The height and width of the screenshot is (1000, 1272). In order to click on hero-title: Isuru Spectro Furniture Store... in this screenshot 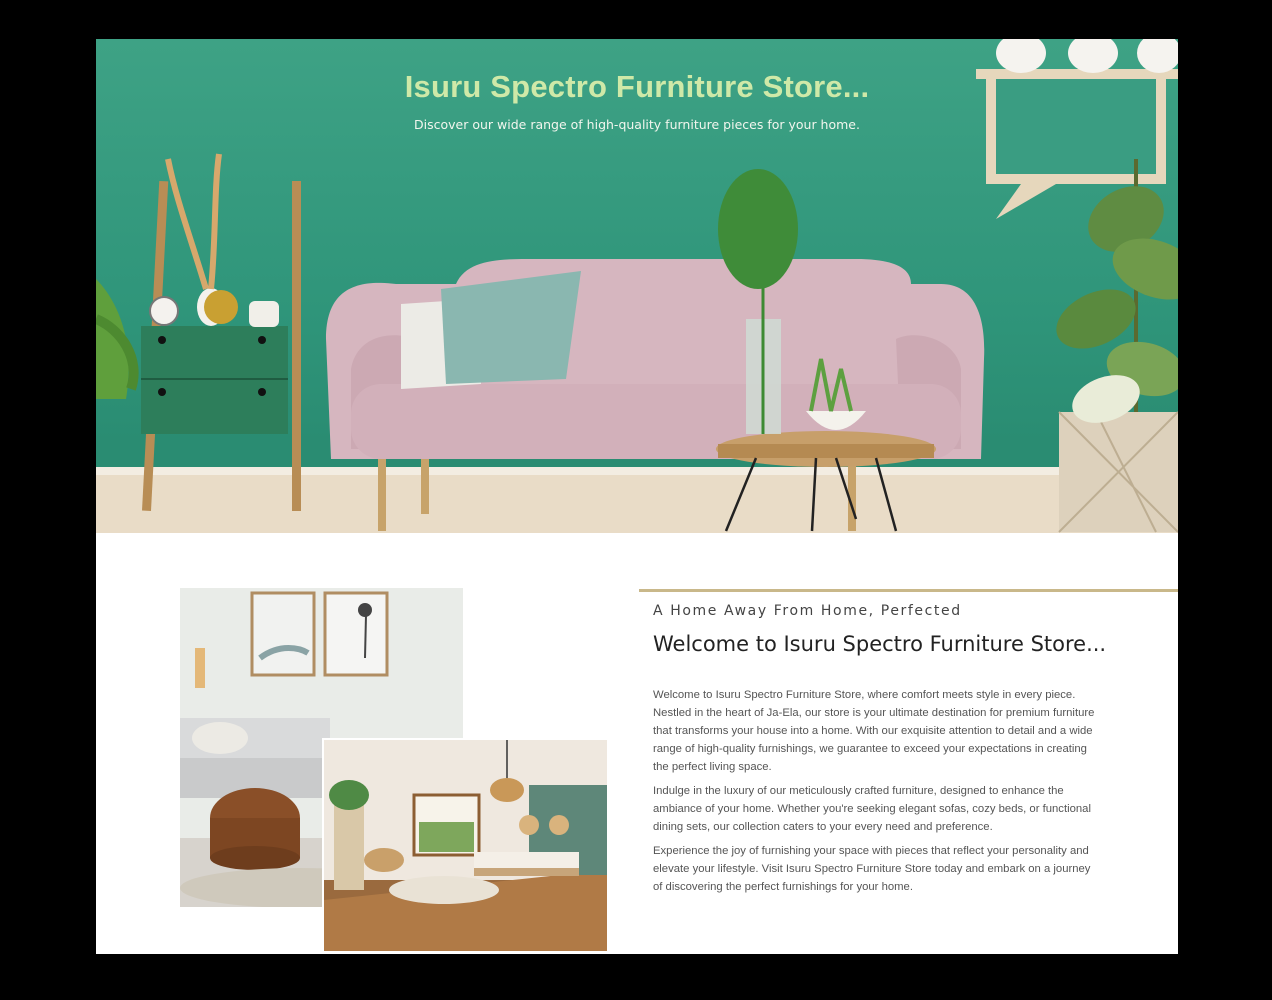, I will do `click(637, 86)`.